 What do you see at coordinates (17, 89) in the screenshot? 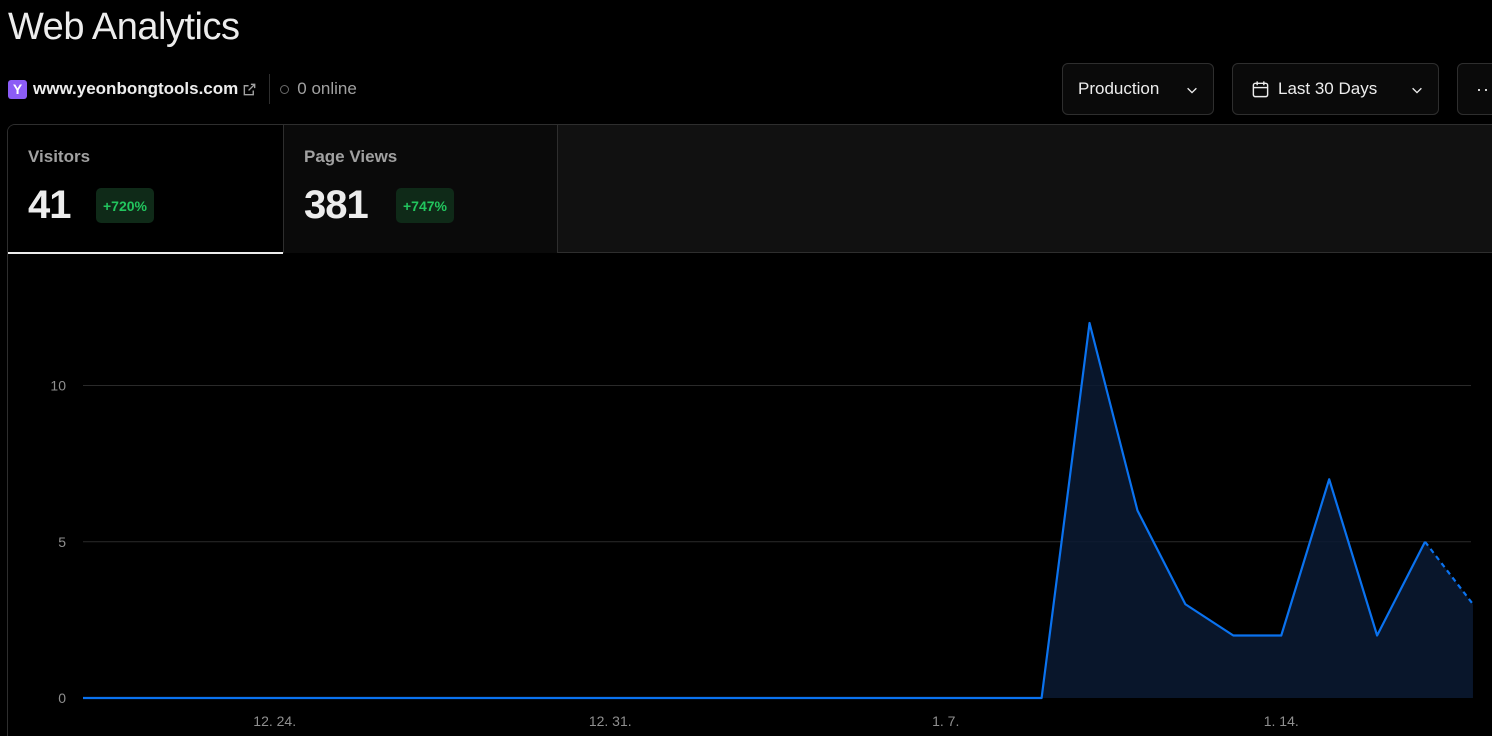
I see `site-favicon: Y` at bounding box center [17, 89].